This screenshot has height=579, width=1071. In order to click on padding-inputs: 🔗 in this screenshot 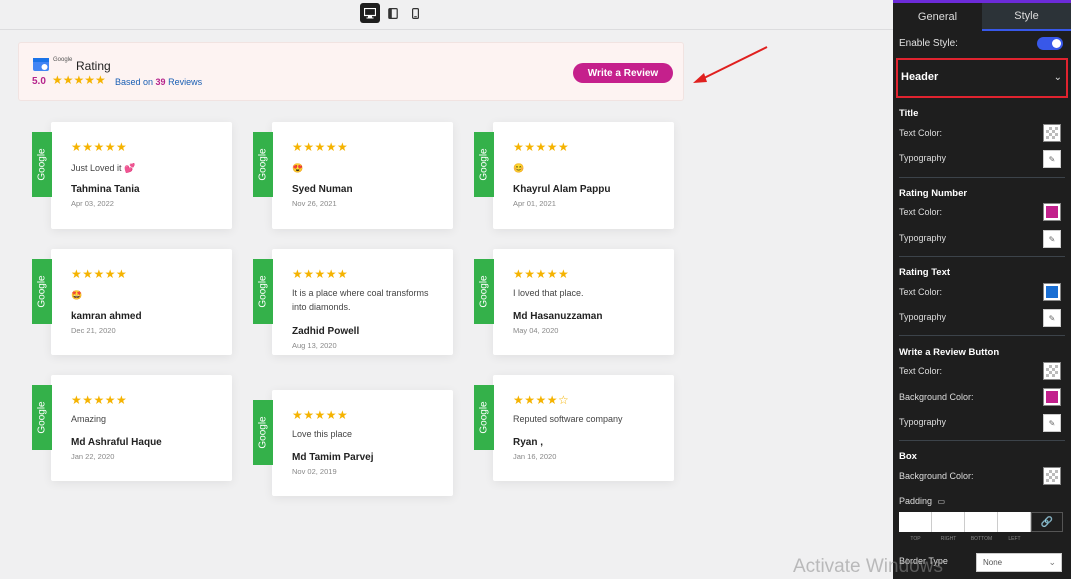, I will do `click(981, 522)`.